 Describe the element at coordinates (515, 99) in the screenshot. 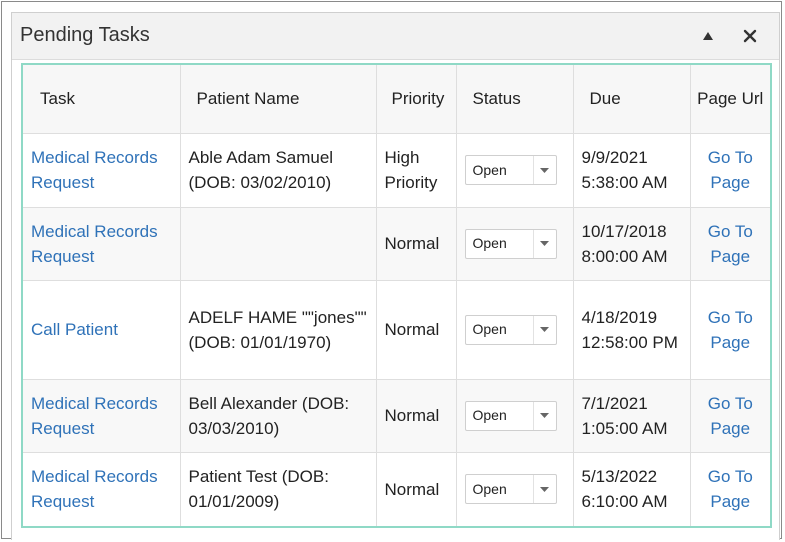

I see `column-header-status: Status` at that location.